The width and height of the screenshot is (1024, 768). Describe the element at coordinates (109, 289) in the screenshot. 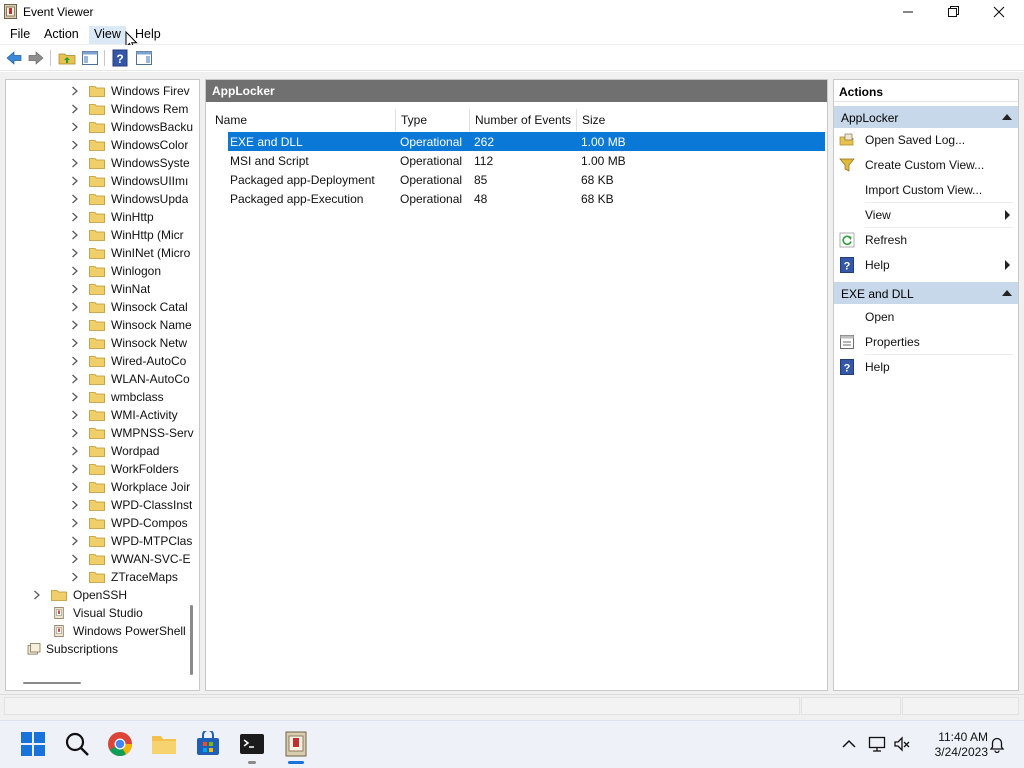

I see `tree-item: WinNat` at that location.